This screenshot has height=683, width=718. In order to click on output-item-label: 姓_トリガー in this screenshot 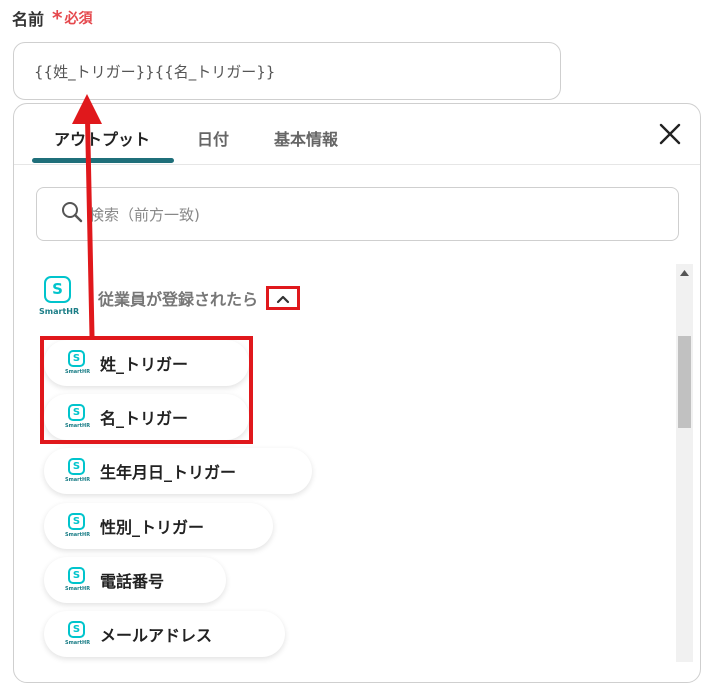, I will do `click(144, 364)`.